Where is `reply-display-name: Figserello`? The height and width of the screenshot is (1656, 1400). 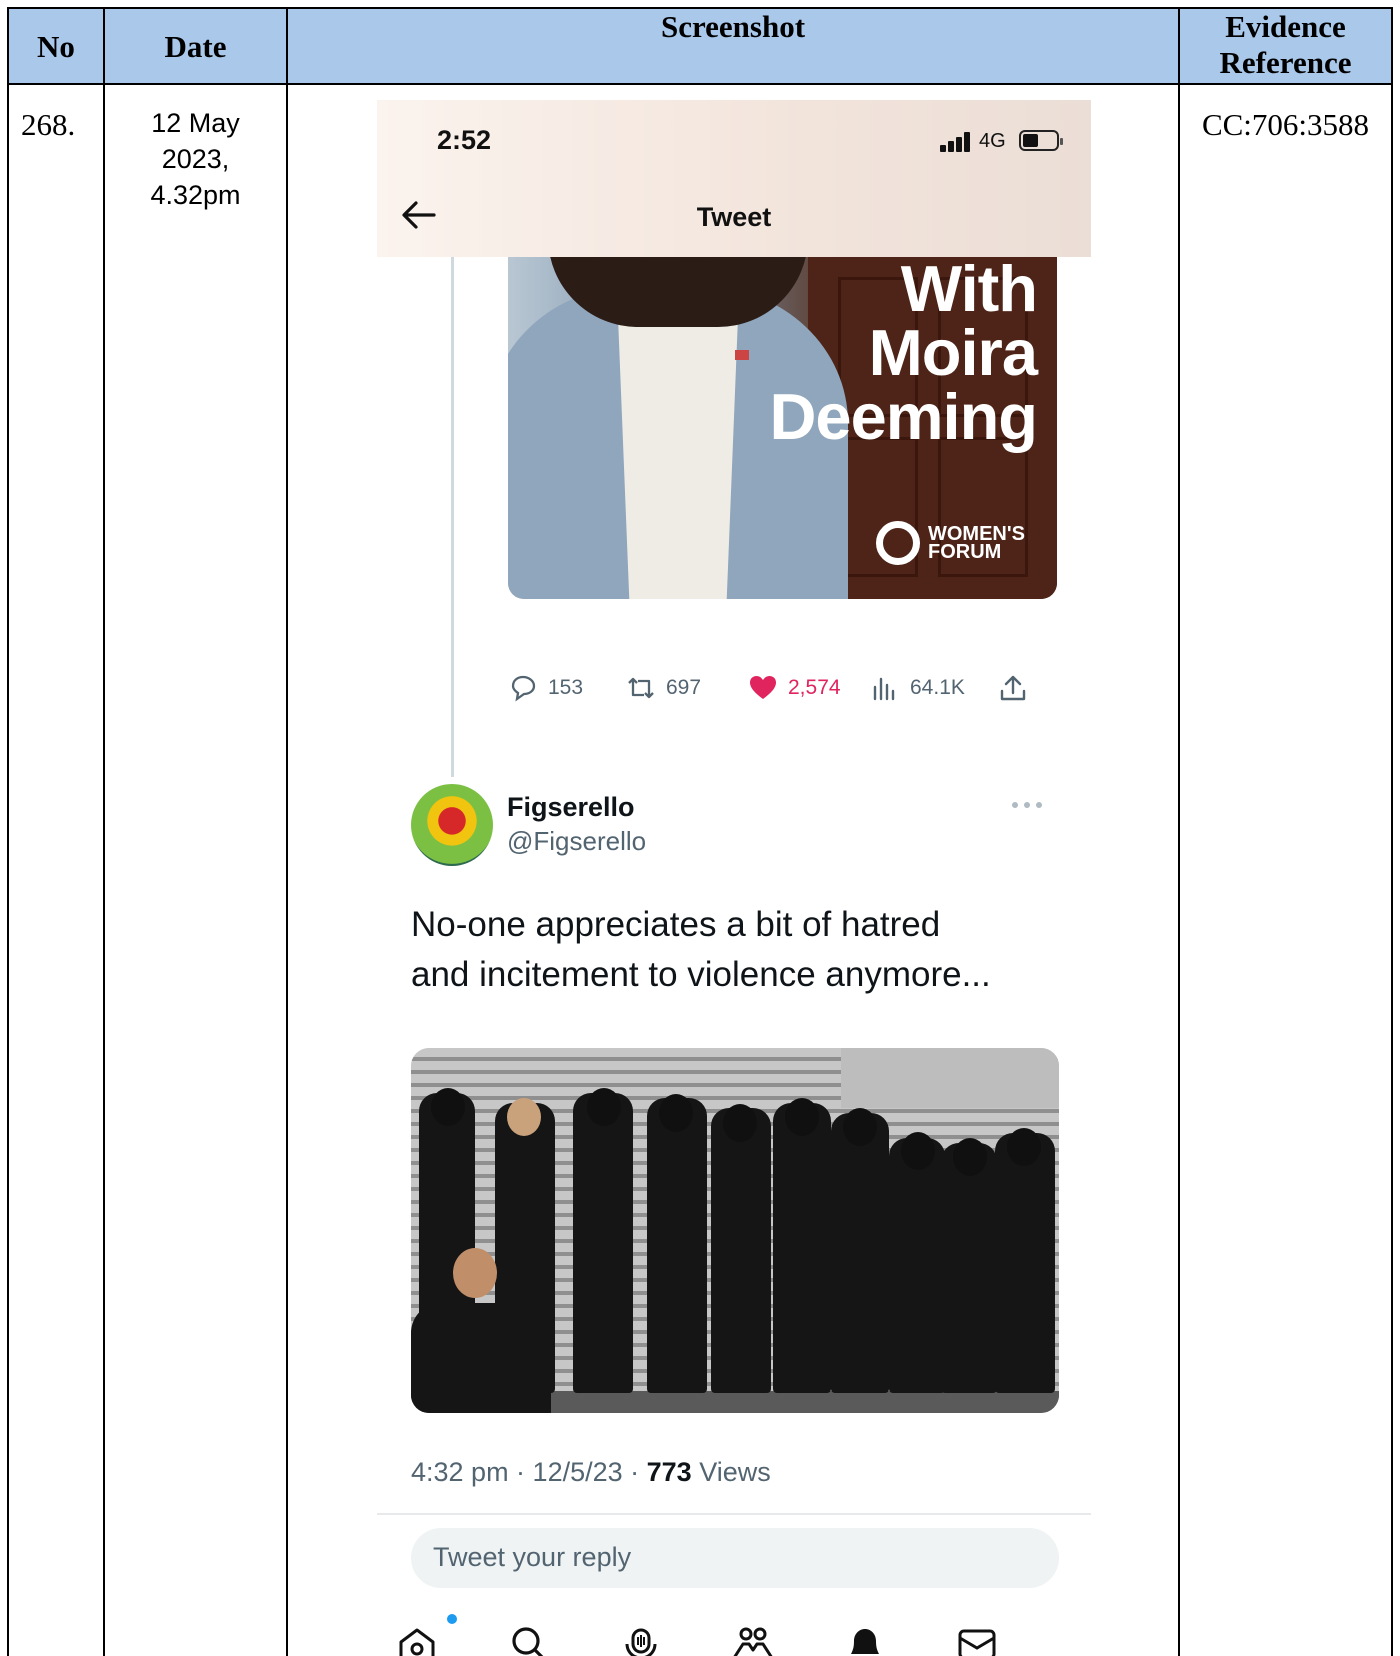 reply-display-name: Figserello is located at coordinates (571, 807).